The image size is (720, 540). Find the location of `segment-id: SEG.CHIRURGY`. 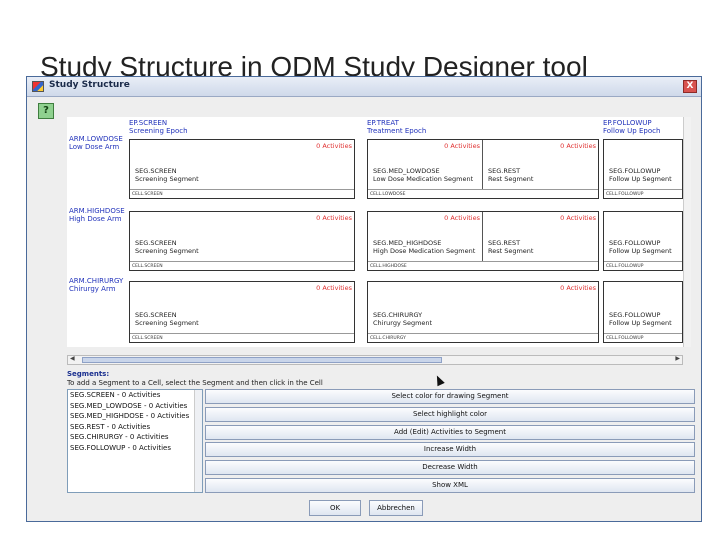

segment-id: SEG.CHIRURGY is located at coordinates (398, 315).